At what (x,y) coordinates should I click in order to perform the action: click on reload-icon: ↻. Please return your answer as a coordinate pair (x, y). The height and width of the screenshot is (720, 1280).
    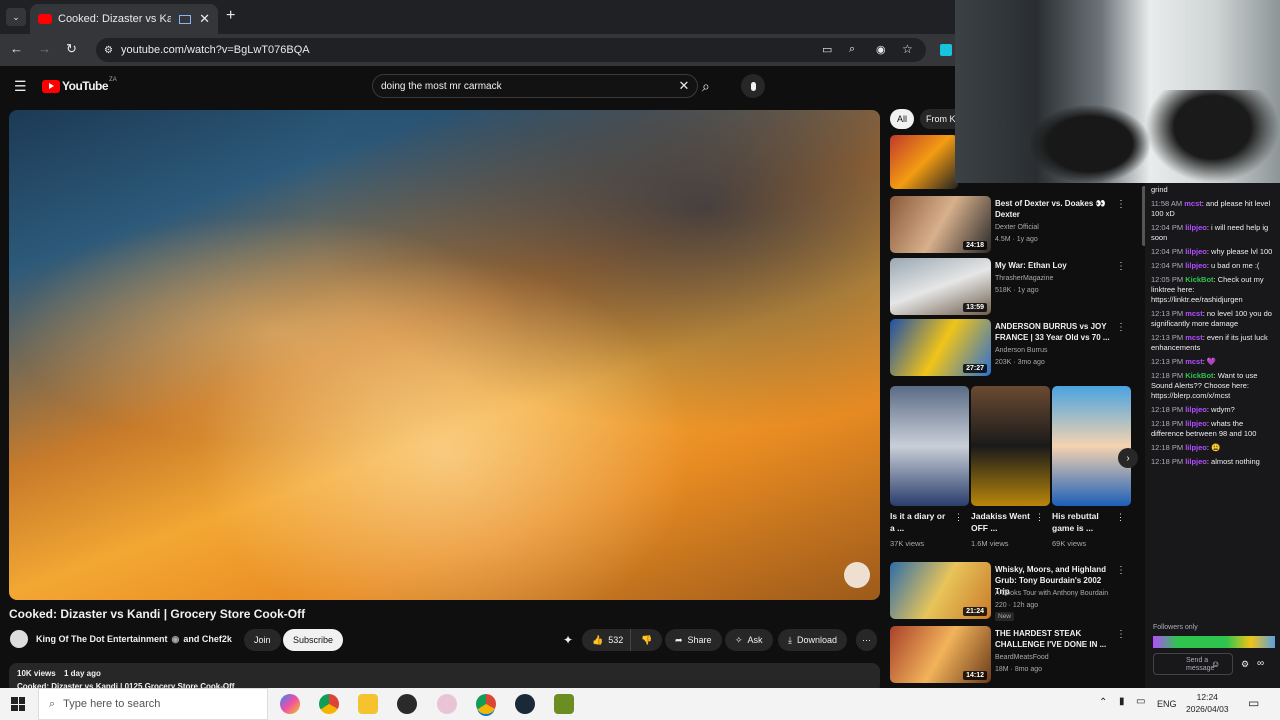
    Looking at the image, I should click on (71, 49).